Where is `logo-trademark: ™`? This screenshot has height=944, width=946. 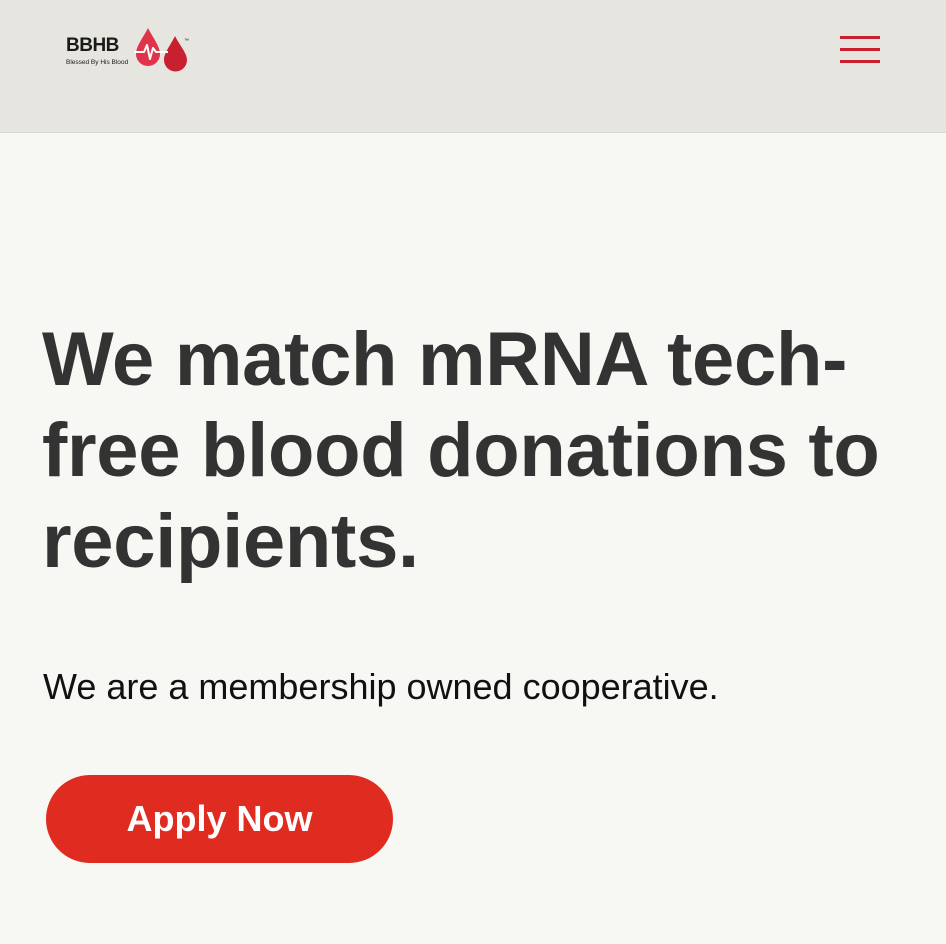 logo-trademark: ™ is located at coordinates (186, 41).